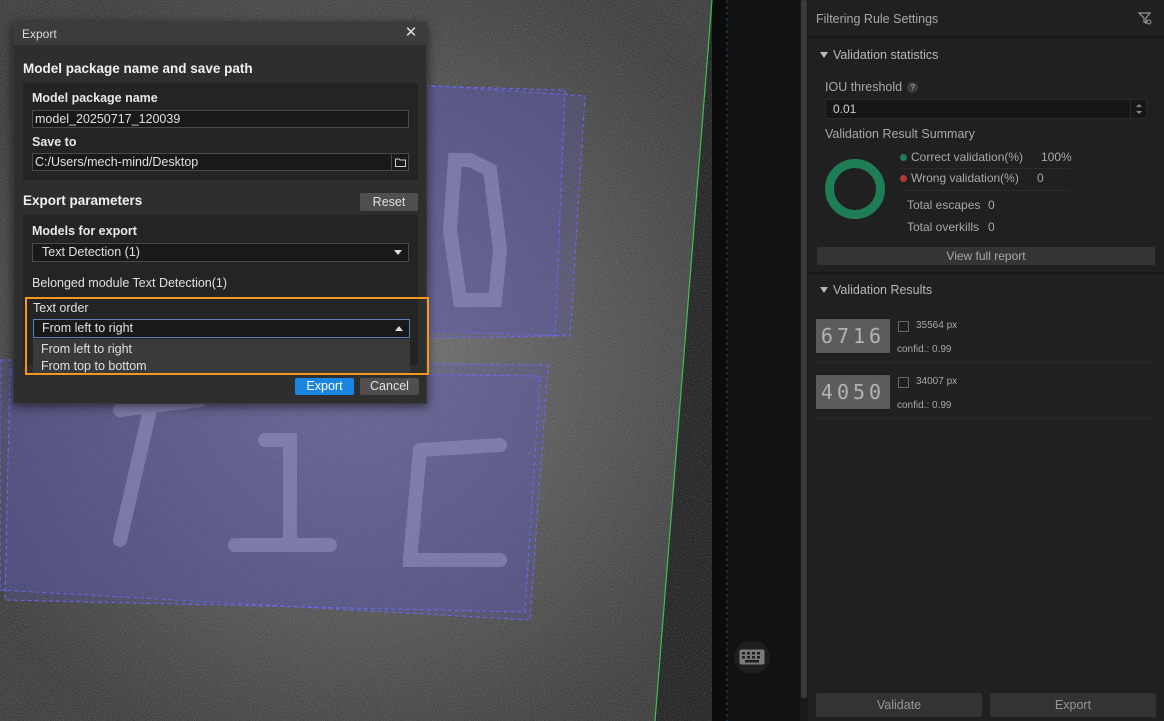 The image size is (1164, 721). Describe the element at coordinates (84, 231) in the screenshot. I see `models-for-export-label: Models for export` at that location.